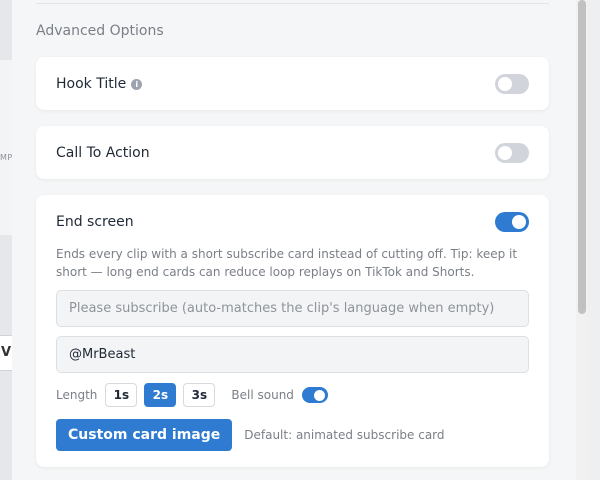 The width and height of the screenshot is (600, 480). I want to click on bell-sound-label: Bell sound, so click(262, 395).